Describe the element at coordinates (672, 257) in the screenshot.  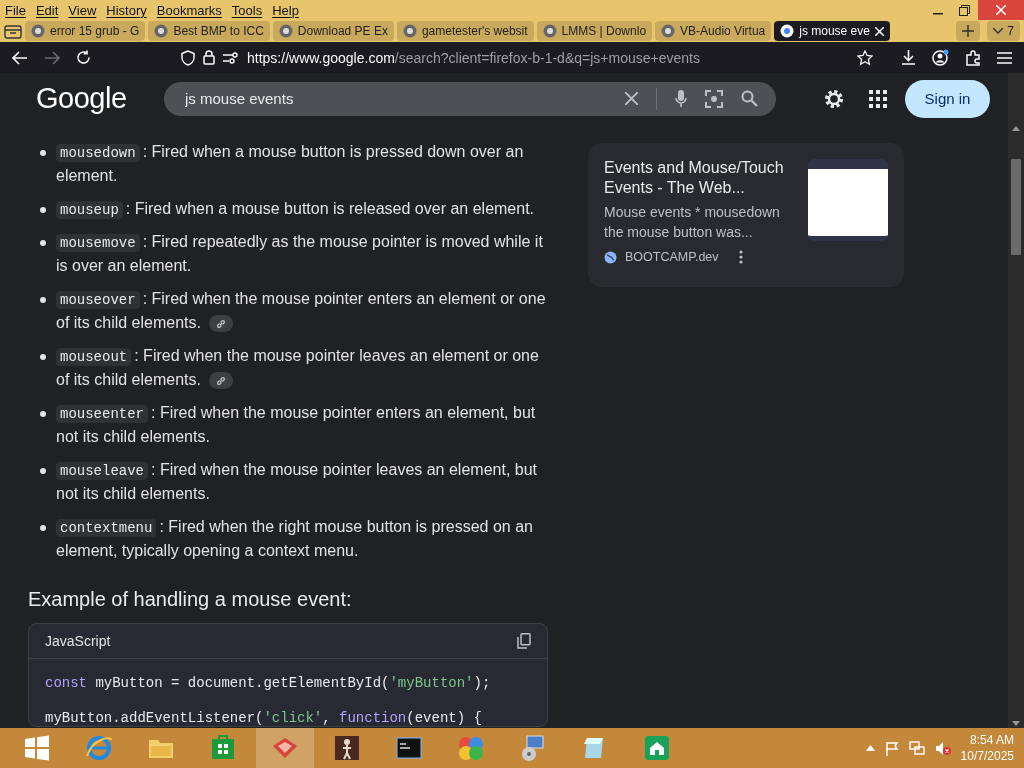
I see `result-site: BOOTCAMP.dev` at that location.